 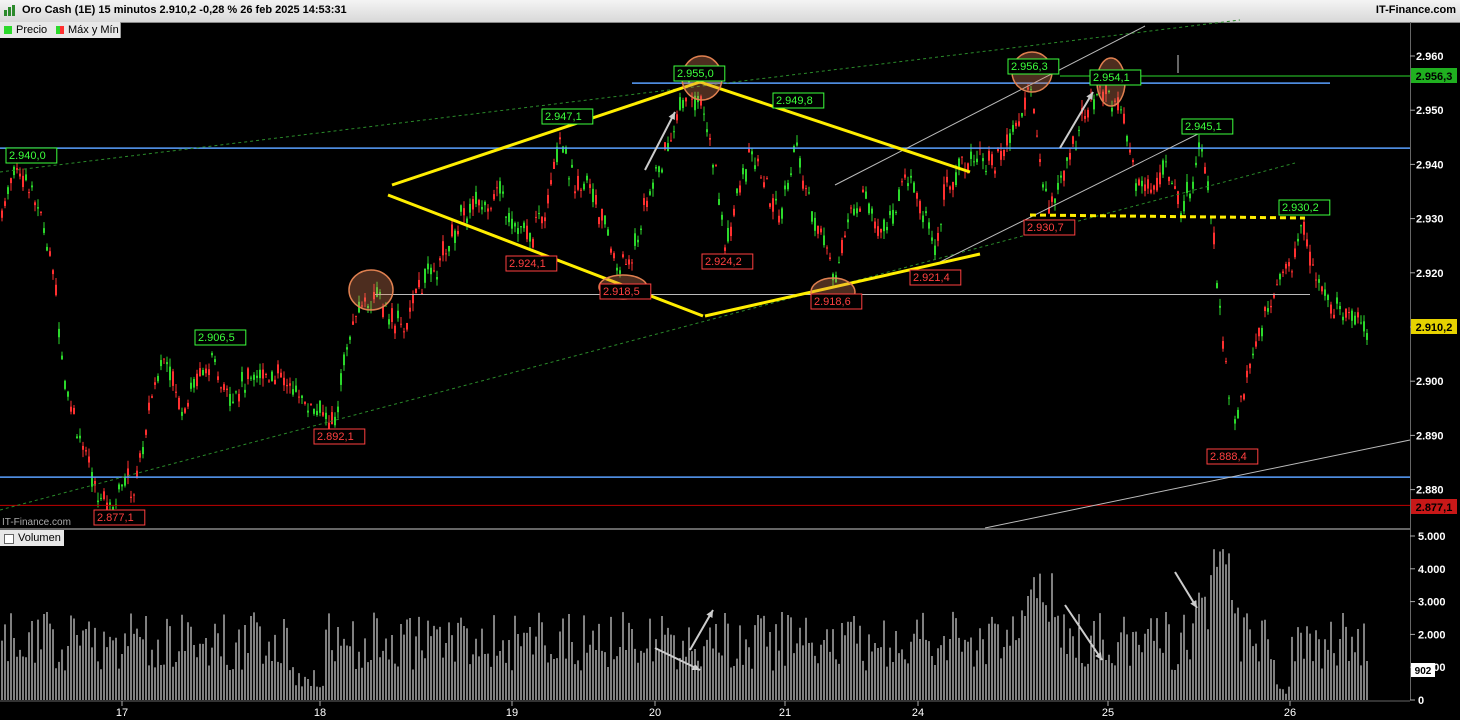 What do you see at coordinates (918, 713) in the screenshot?
I see `x-tick-label: 24` at bounding box center [918, 713].